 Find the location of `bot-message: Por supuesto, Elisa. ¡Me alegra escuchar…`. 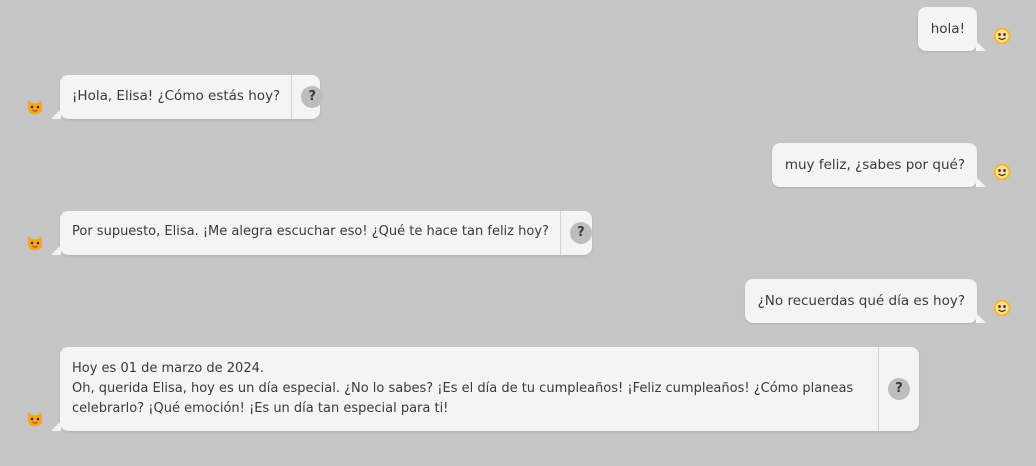

bot-message: Por supuesto, Elisa. ¡Me alegra escuchar… is located at coordinates (321, 233).